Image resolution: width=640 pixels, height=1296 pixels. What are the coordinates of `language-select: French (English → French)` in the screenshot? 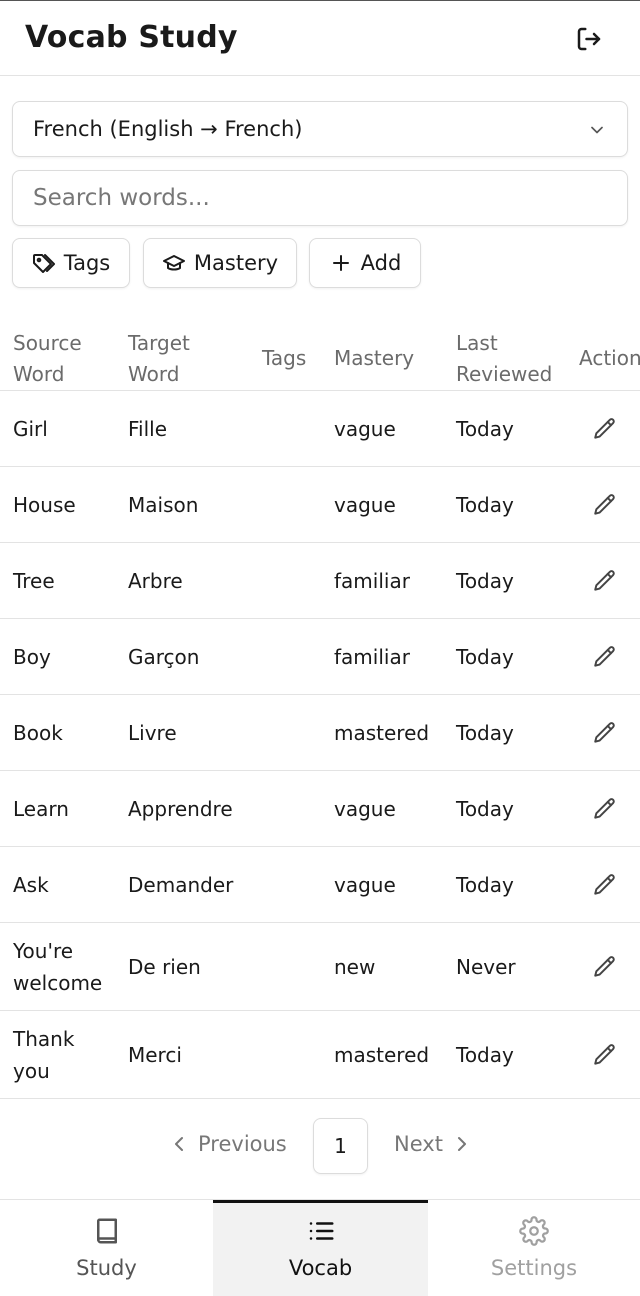 It's located at (320, 129).